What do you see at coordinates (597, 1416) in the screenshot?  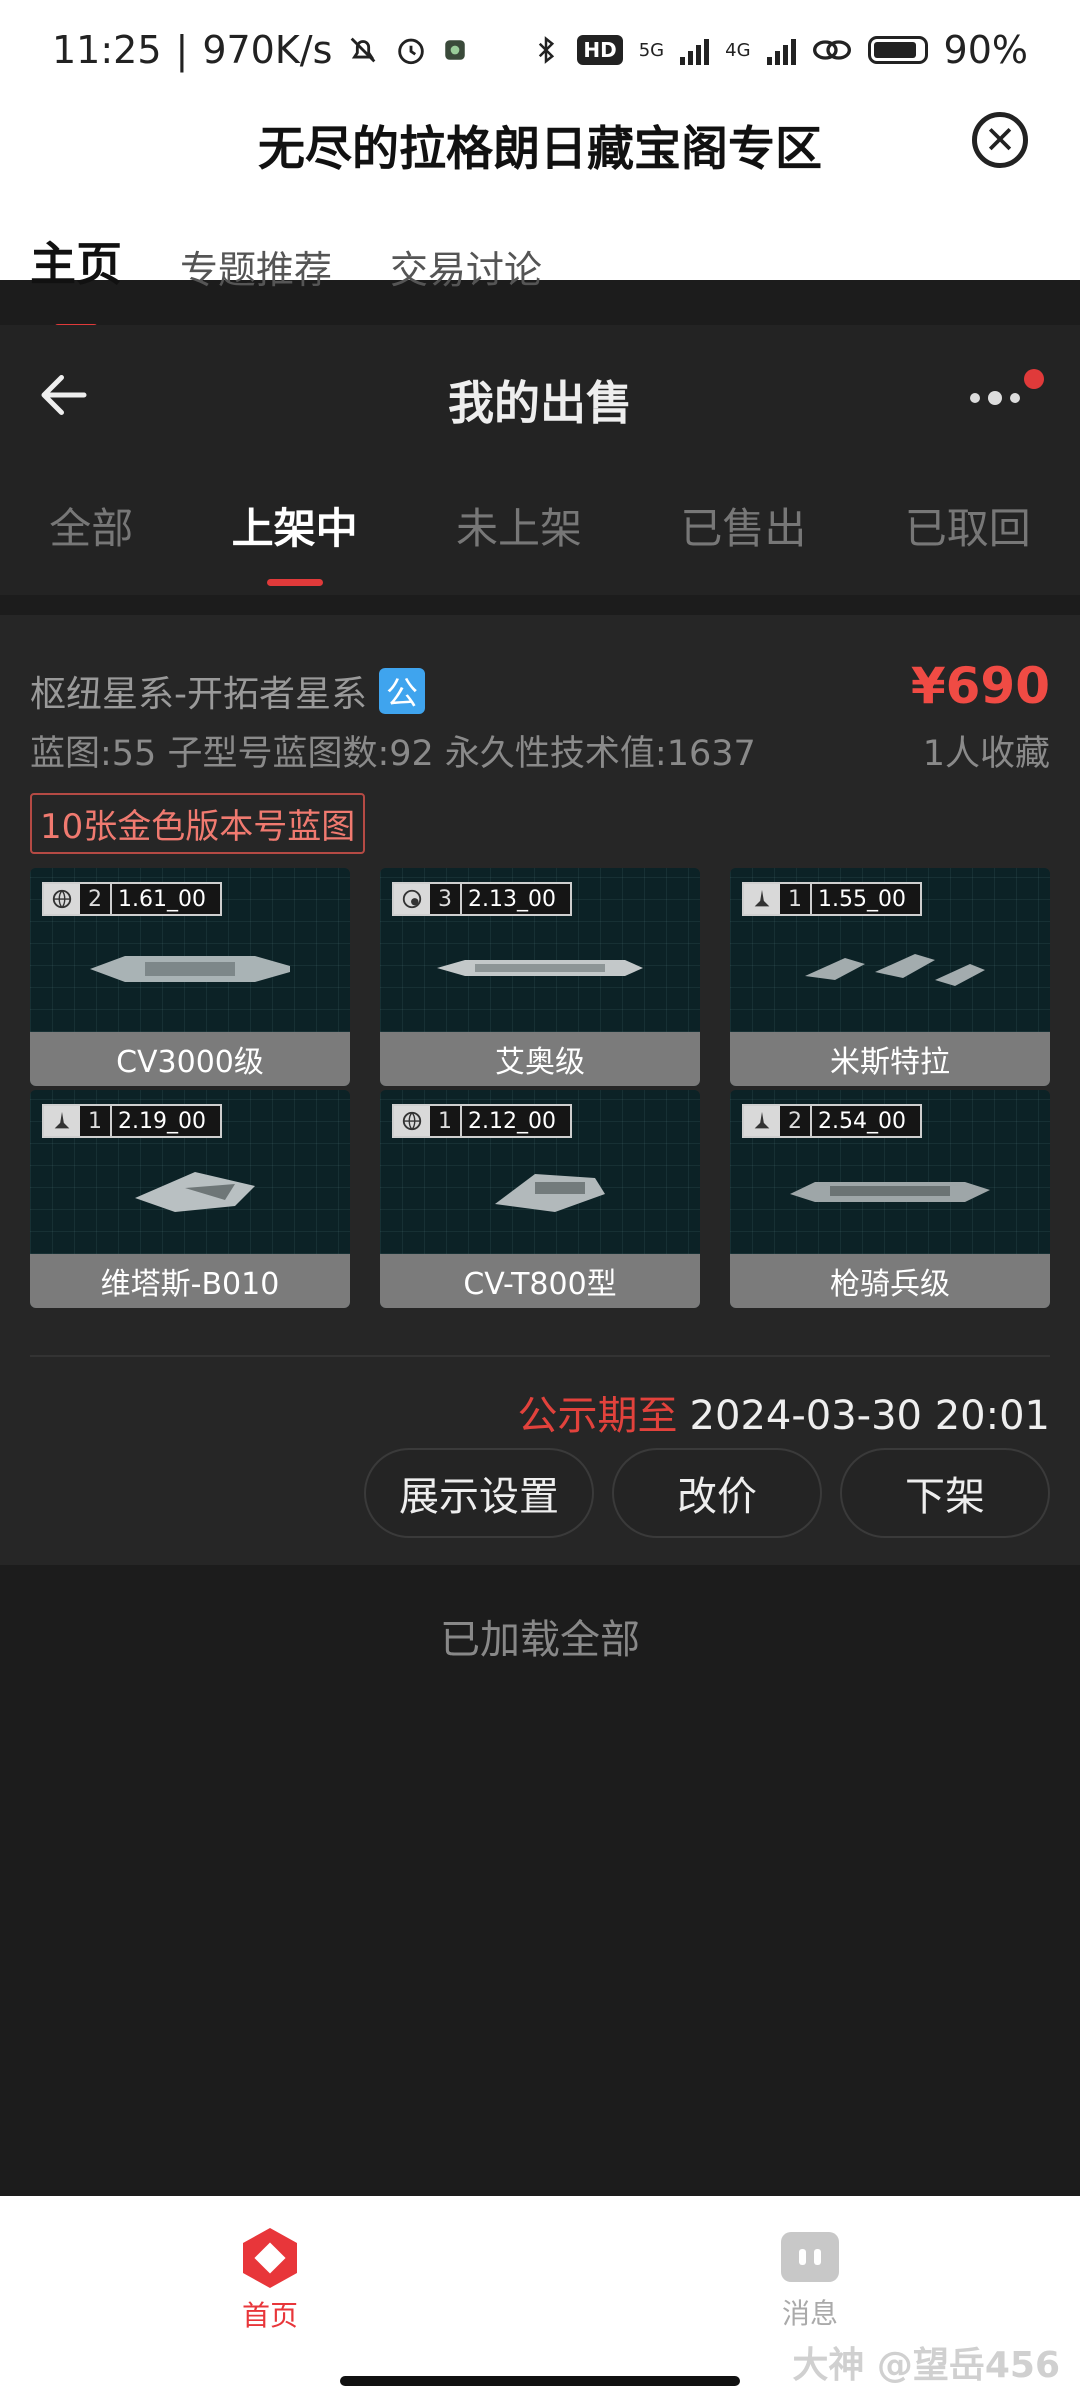 I see `deadline-label: 公示期至` at bounding box center [597, 1416].